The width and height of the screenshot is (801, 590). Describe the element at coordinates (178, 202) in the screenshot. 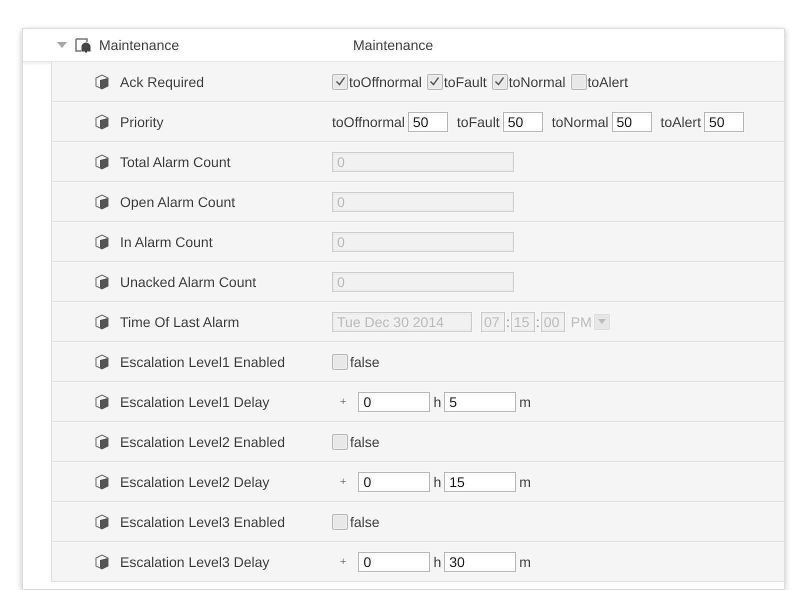

I see `property-label: Open Alarm Count` at that location.